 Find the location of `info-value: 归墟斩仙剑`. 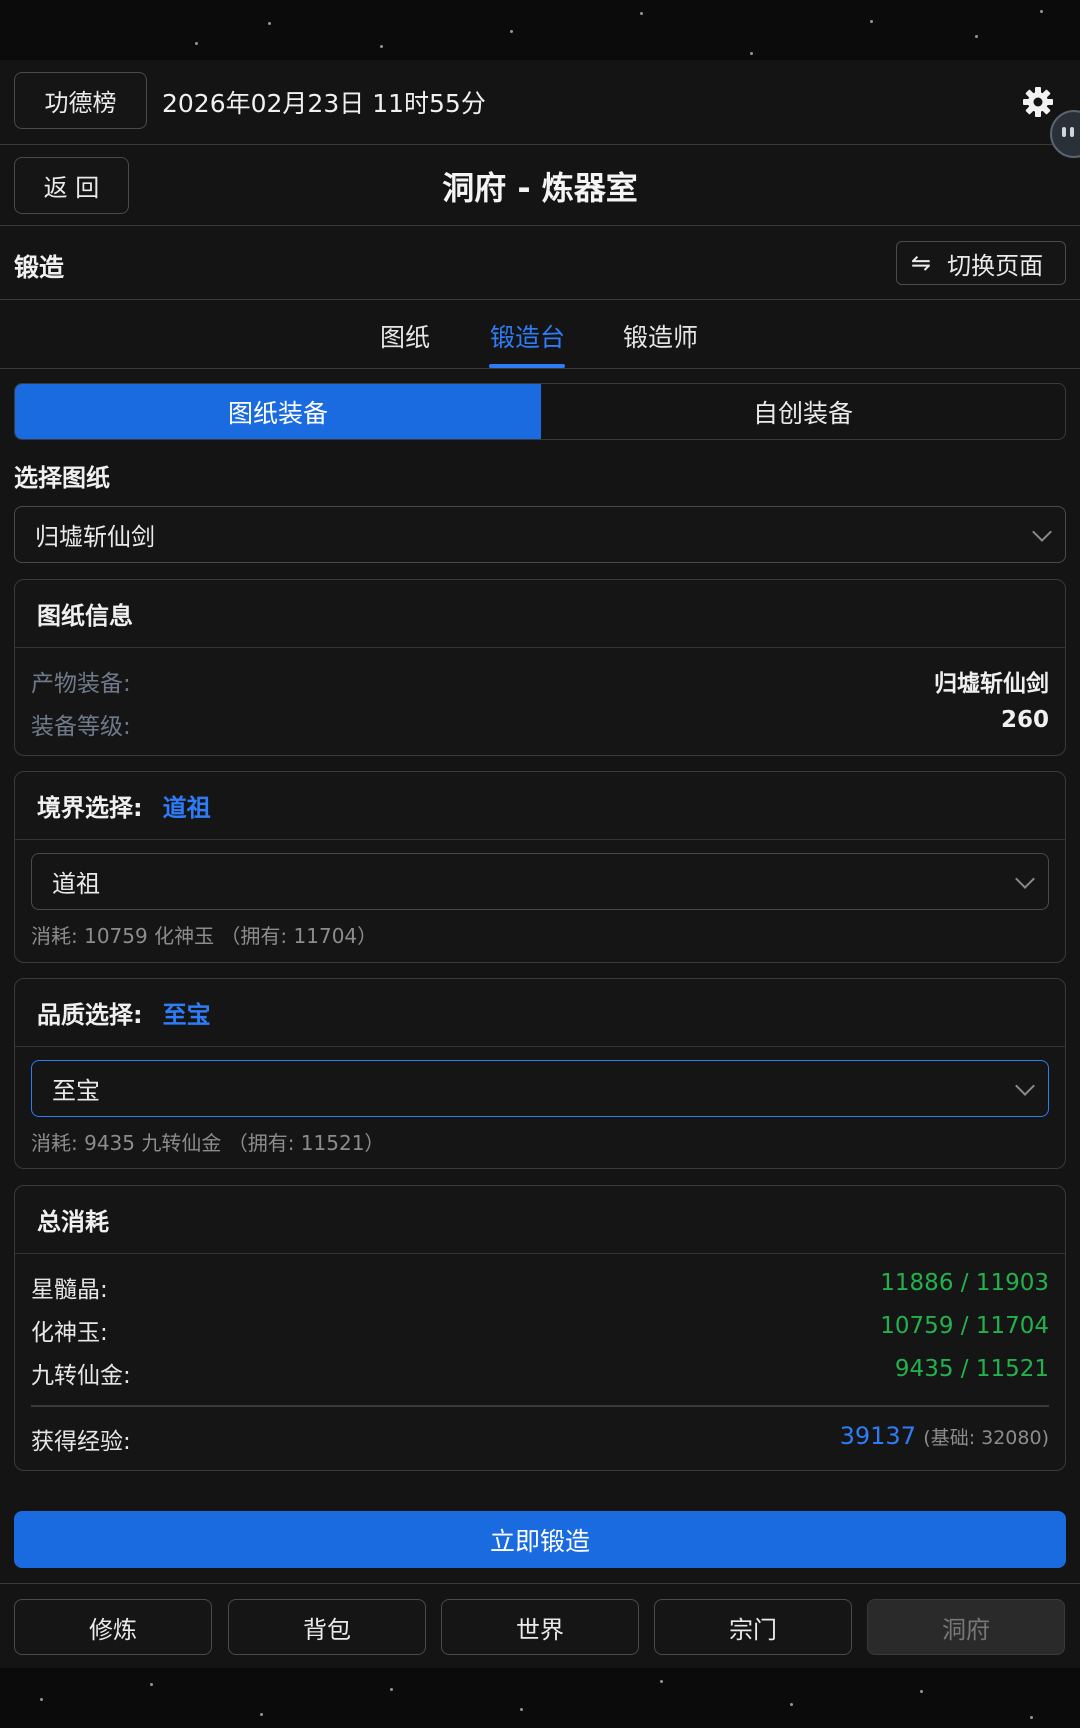

info-value: 归墟斩仙剑 is located at coordinates (991, 684).